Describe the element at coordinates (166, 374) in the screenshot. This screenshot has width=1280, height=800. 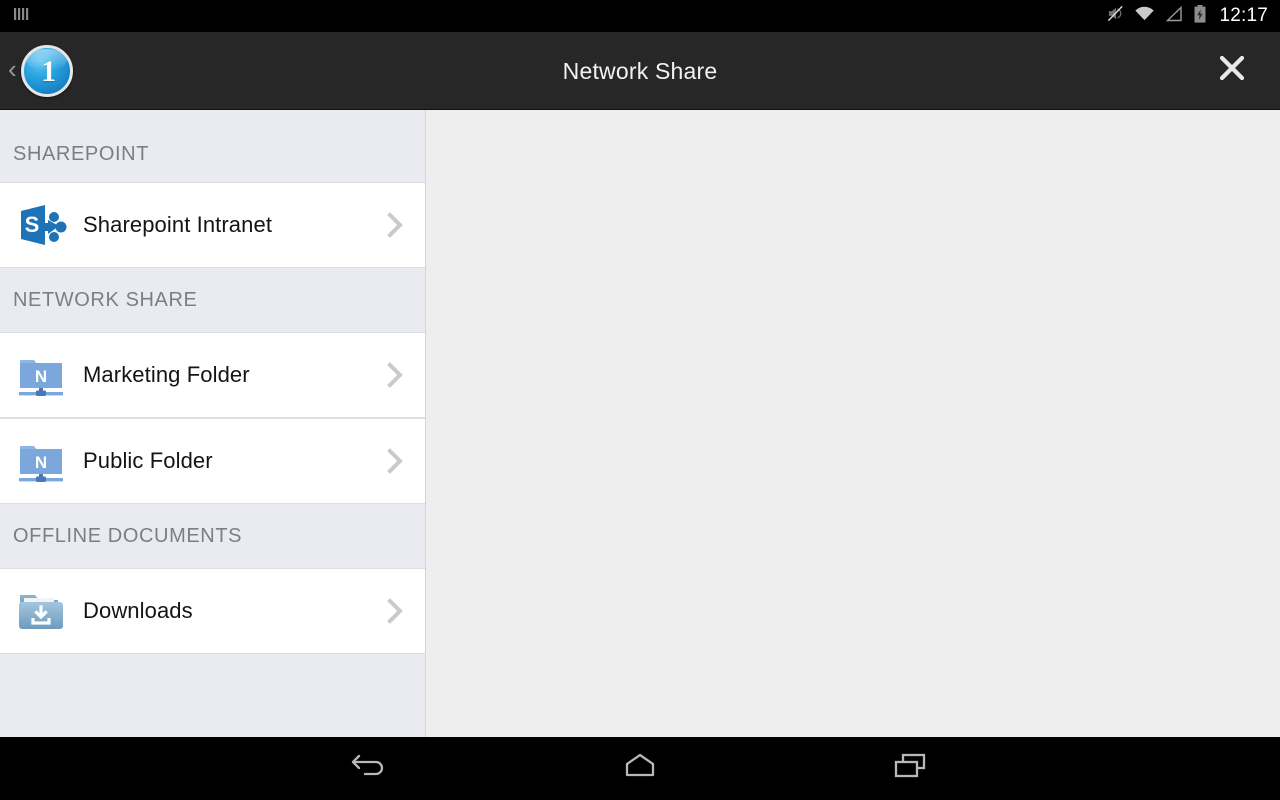
I see `list-item-label: Marketing Folder` at that location.